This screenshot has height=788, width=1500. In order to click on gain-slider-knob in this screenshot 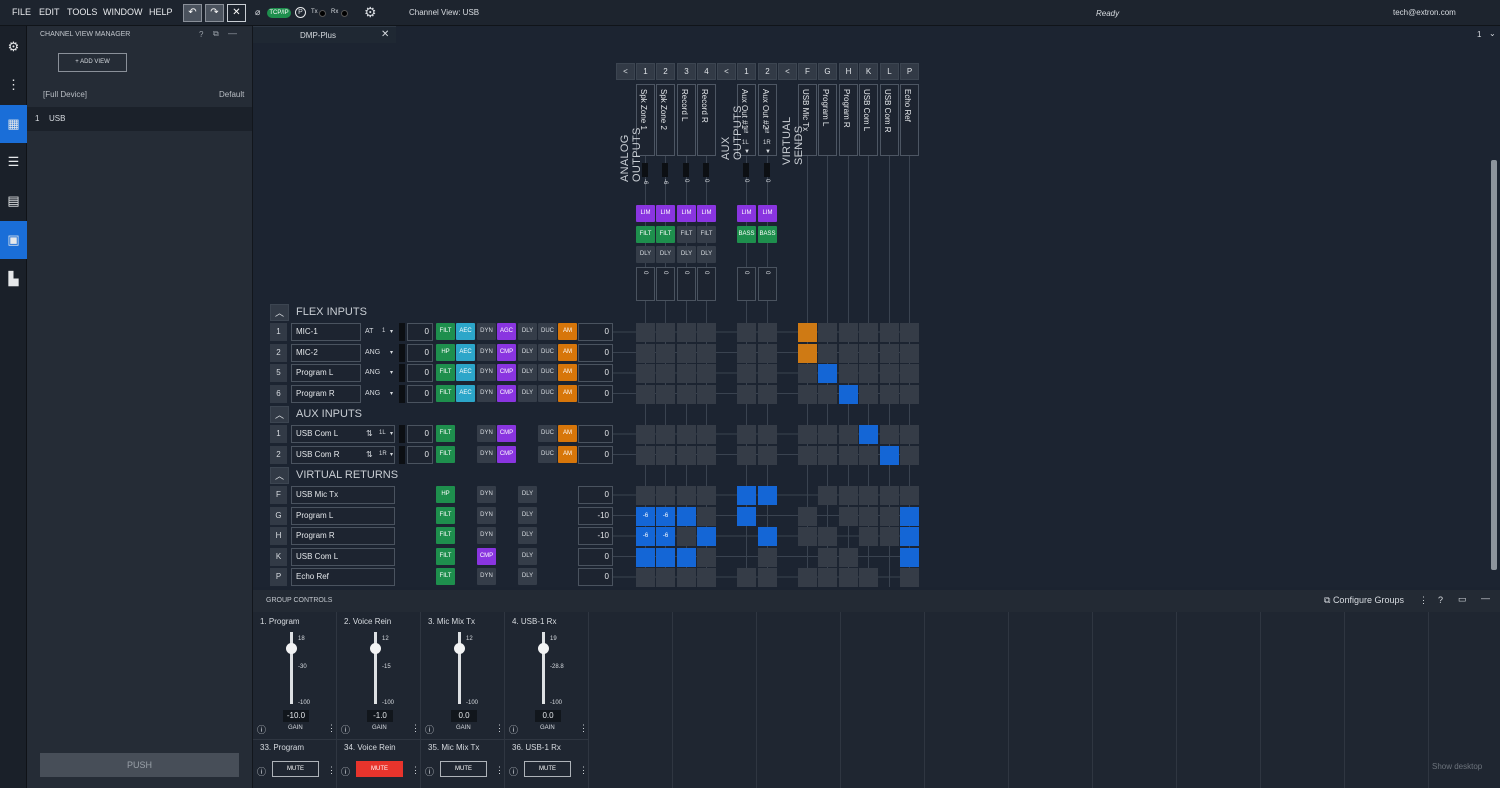, I will do `click(291, 648)`.